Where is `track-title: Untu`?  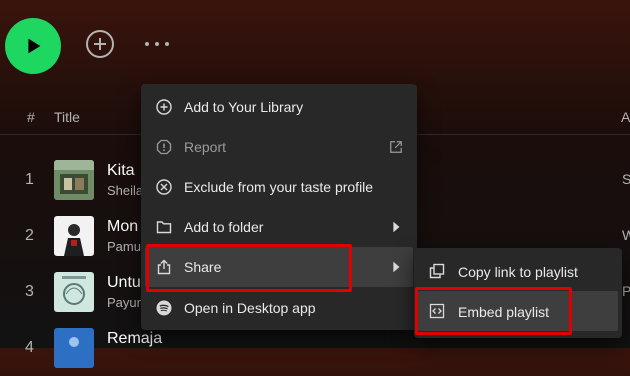 track-title: Untu is located at coordinates (124, 283).